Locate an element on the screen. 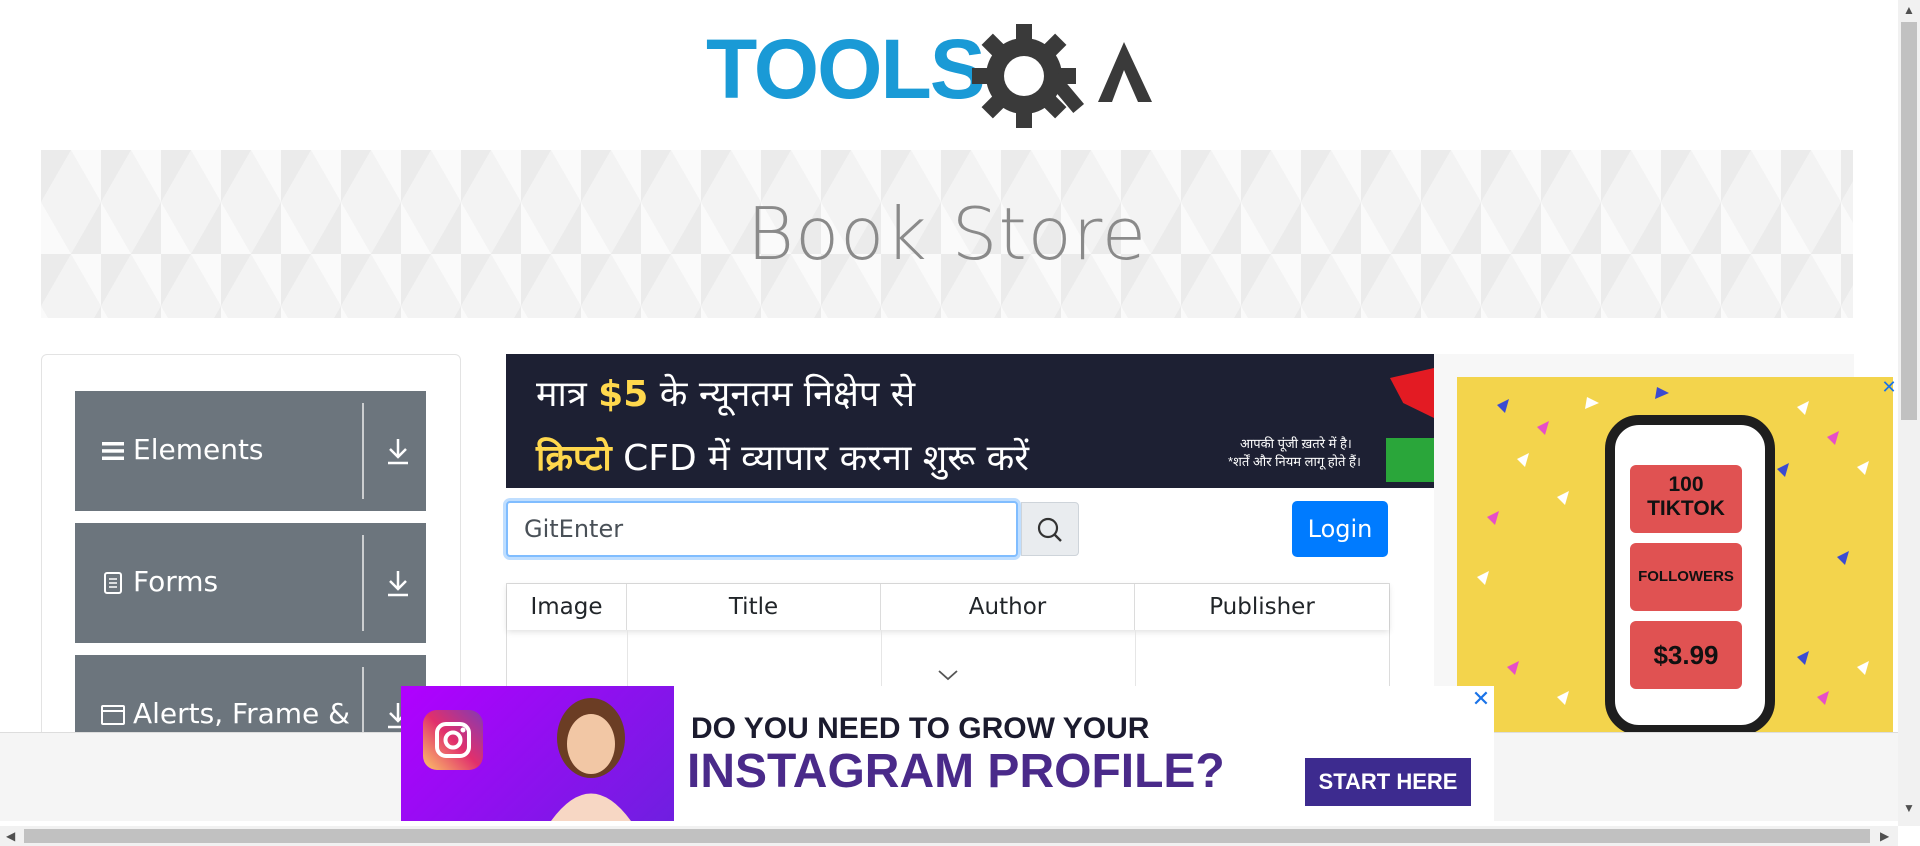  window-icon is located at coordinates (113, 715).